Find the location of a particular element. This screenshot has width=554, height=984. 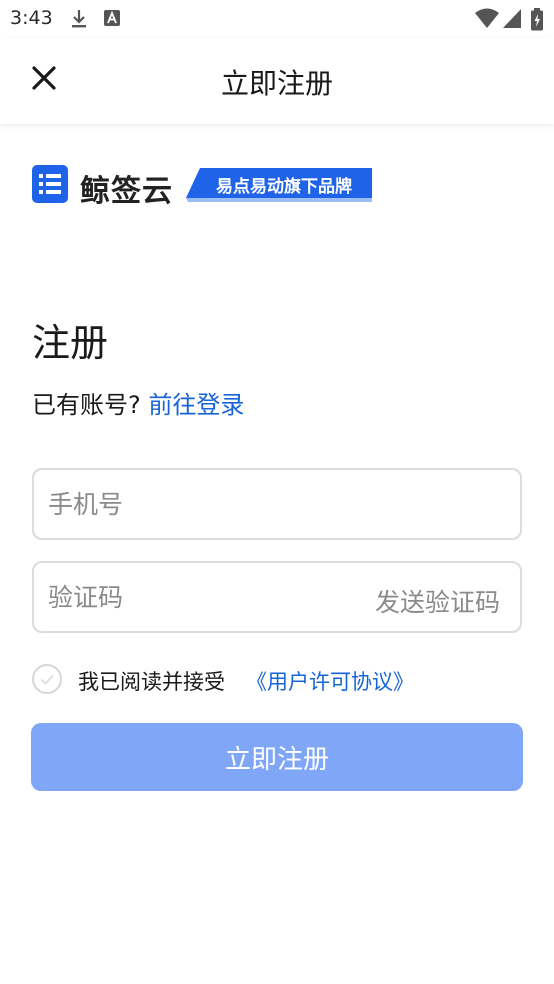

code-input is located at coordinates (198, 597).